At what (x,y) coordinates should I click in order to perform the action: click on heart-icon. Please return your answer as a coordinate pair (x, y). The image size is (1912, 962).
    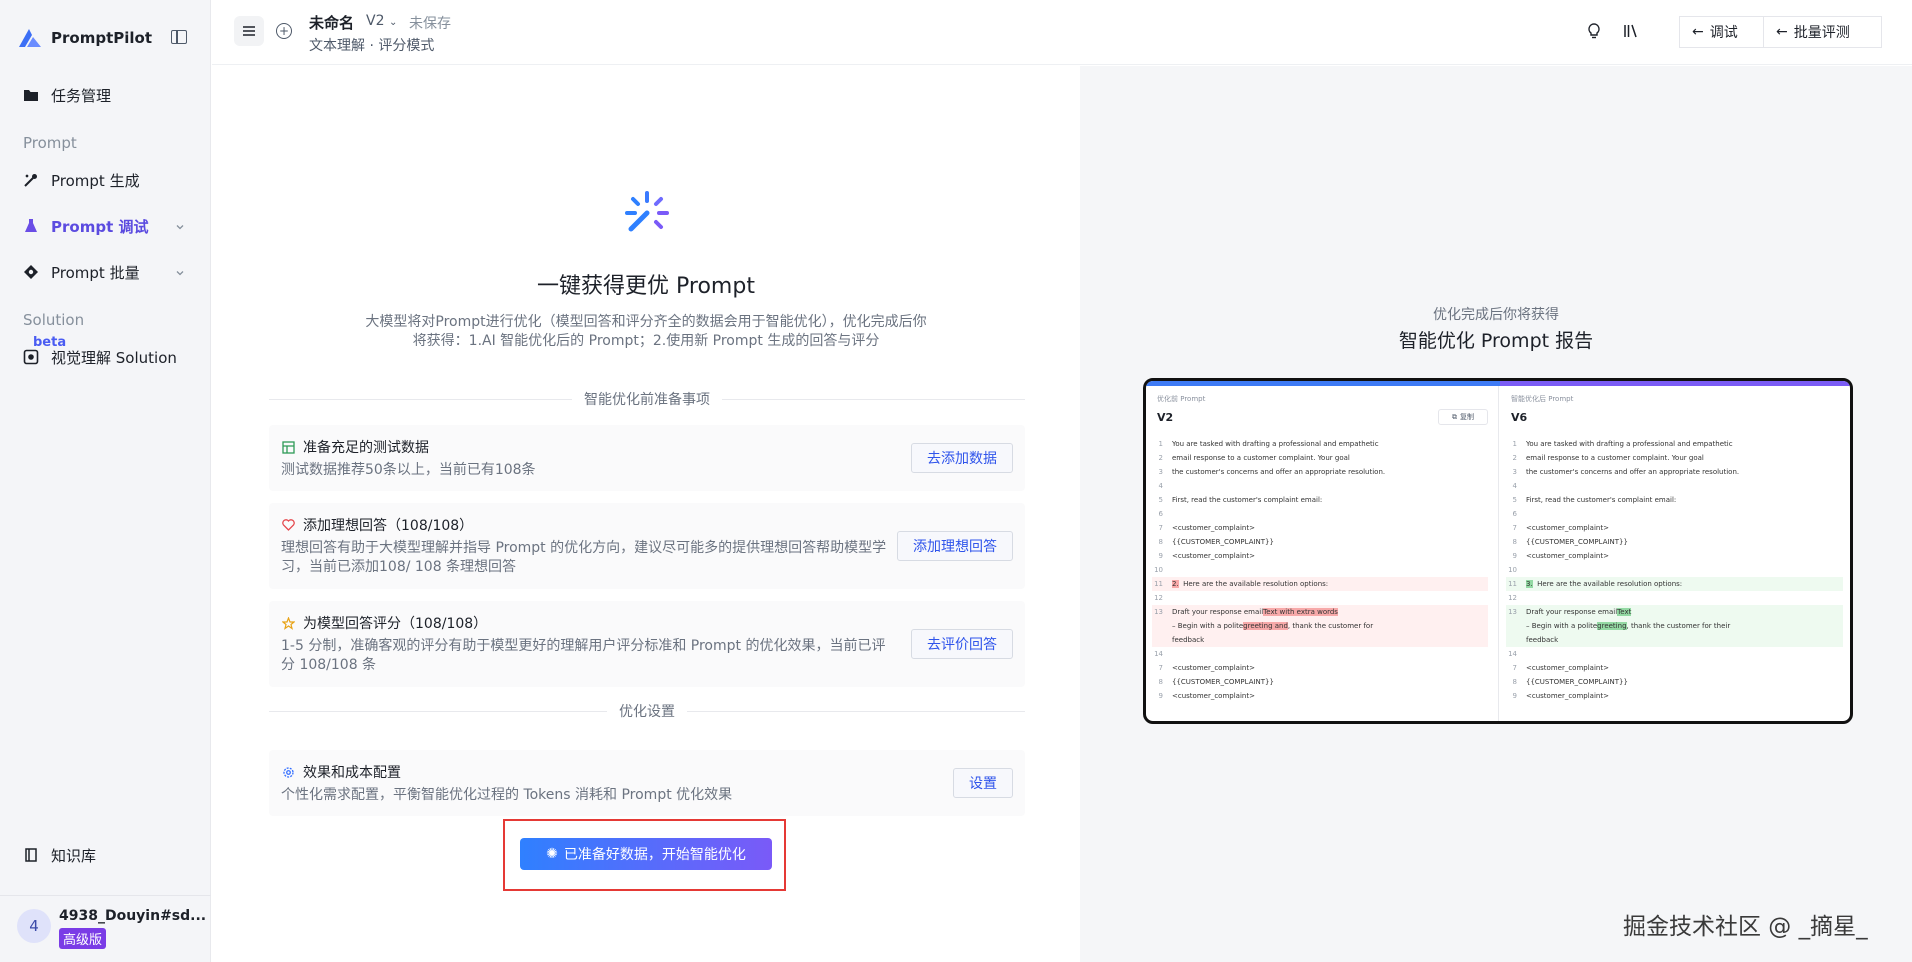
    Looking at the image, I should click on (288, 525).